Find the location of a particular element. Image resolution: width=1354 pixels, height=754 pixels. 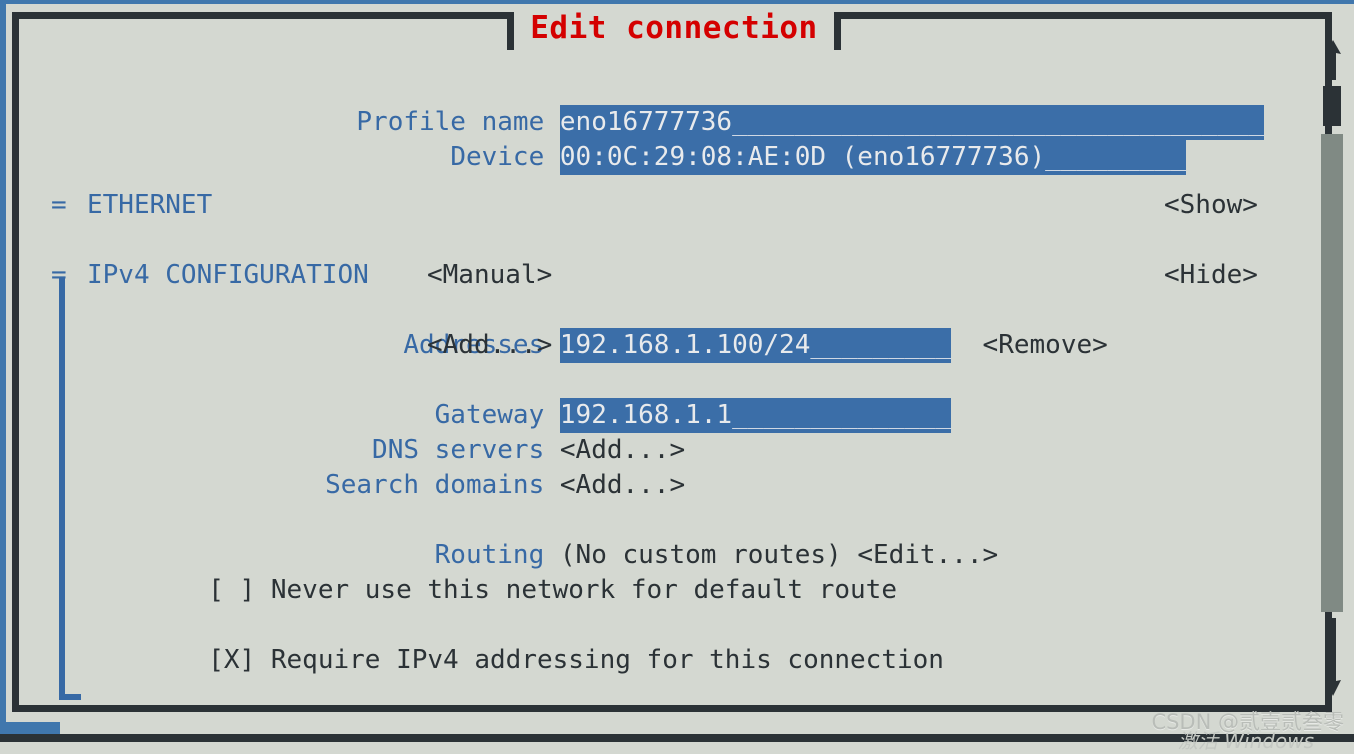

search-domains-add-button: <Add...> is located at coordinates (622, 485).